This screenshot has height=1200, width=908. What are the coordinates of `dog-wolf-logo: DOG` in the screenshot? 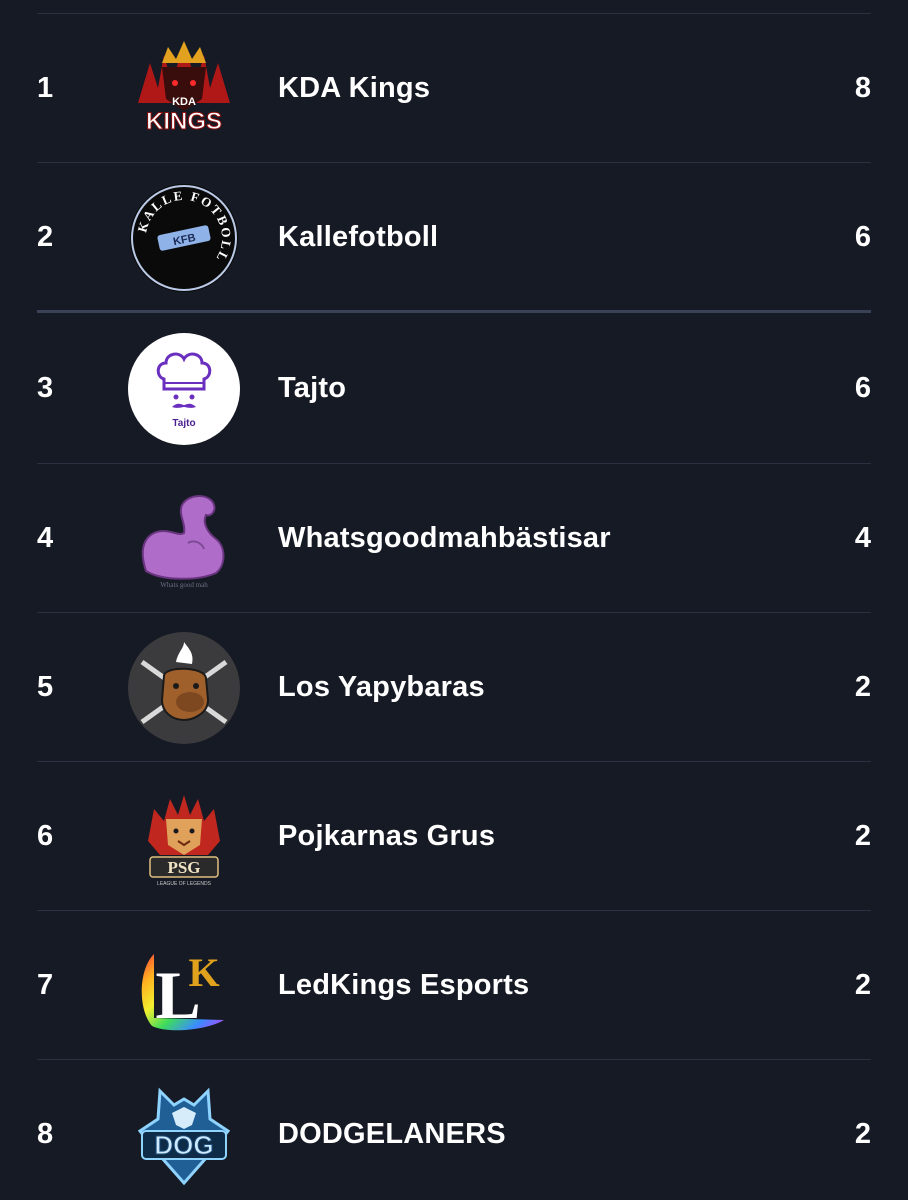 It's located at (184, 1135).